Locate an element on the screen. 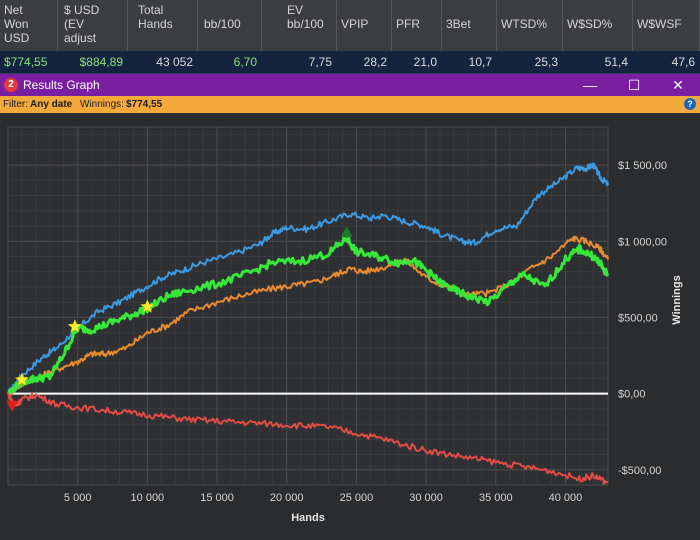 This screenshot has height=540, width=700. minimize-button: — is located at coordinates (590, 85).